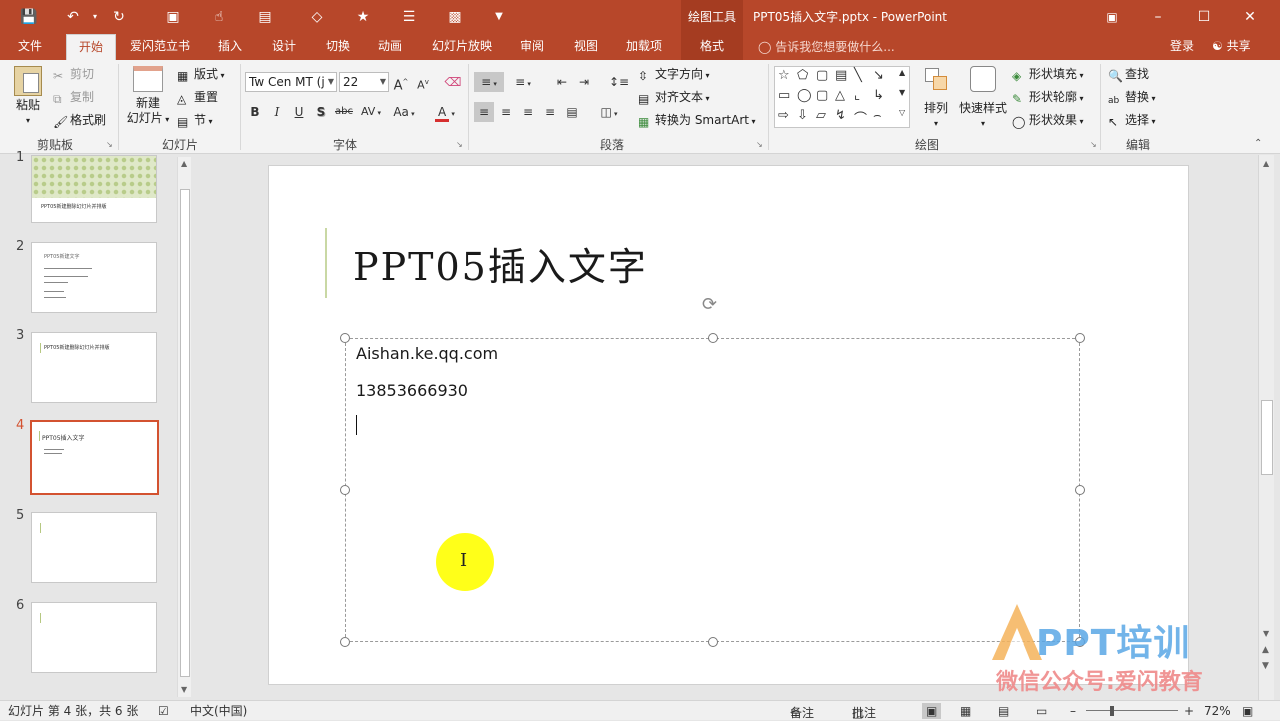  I want to click on numbering-button: ≡ ▾, so click(523, 82).